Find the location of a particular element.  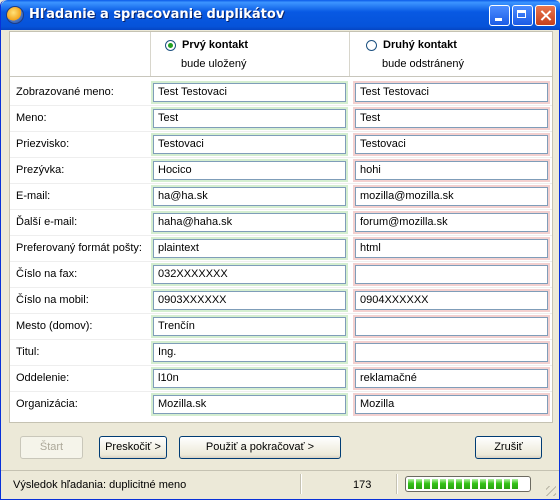

contact1-field: 032XXXXXXX is located at coordinates (249, 274).